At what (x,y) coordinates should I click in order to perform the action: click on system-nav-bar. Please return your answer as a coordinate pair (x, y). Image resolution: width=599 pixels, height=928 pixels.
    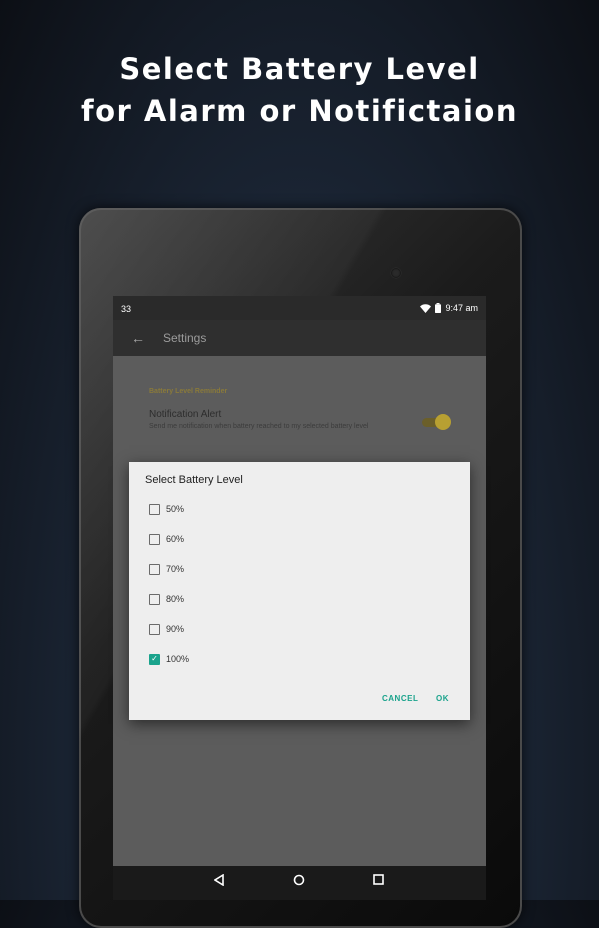
    Looking at the image, I should click on (299, 883).